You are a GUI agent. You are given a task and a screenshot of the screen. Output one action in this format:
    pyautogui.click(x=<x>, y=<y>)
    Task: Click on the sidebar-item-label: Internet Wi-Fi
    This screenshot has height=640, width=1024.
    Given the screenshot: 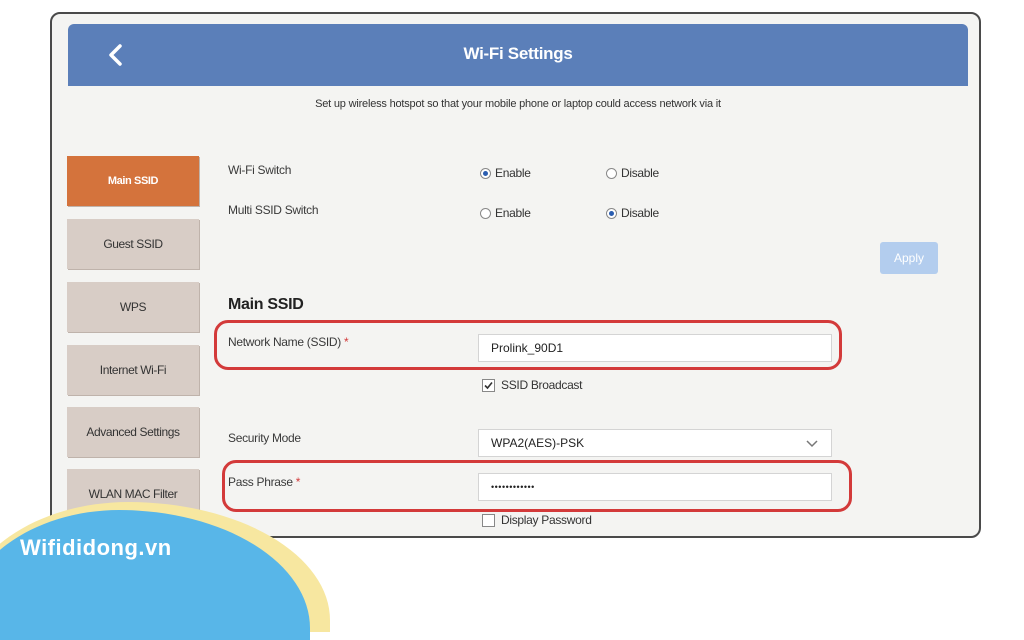 What is the action you would take?
    pyautogui.click(x=133, y=370)
    